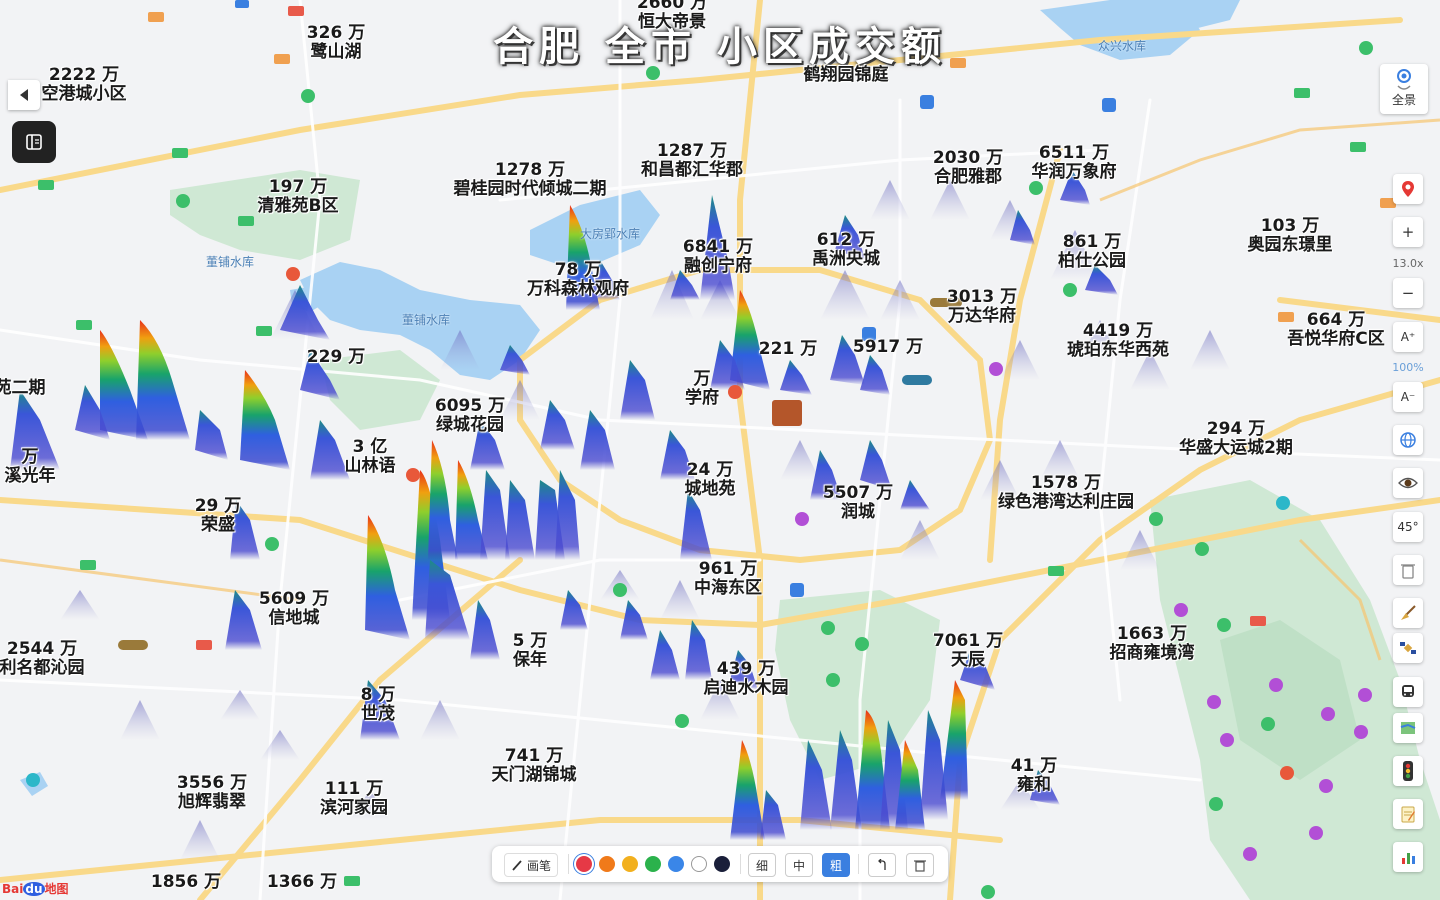 The height and width of the screenshot is (900, 1440). Describe the element at coordinates (610, 234) in the screenshot. I see `reservoir-label: 大房郢水库` at that location.